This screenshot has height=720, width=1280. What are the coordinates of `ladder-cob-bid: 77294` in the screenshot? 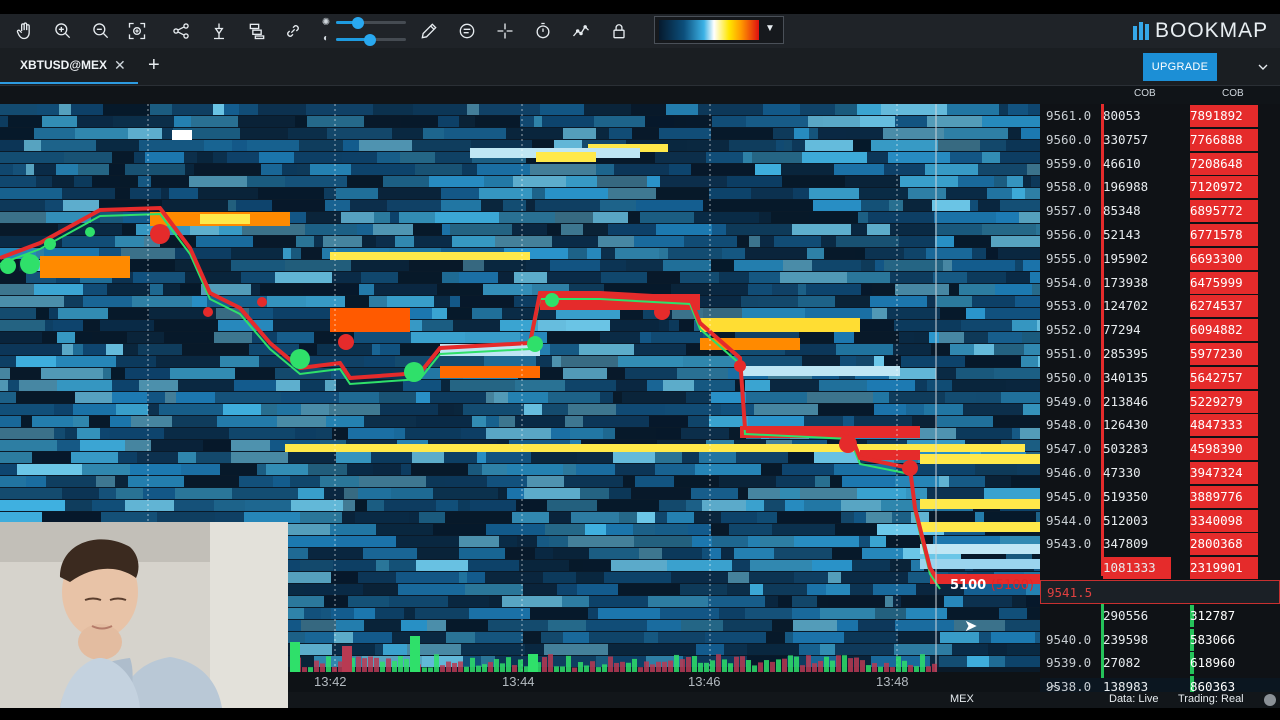 It's located at (1122, 330).